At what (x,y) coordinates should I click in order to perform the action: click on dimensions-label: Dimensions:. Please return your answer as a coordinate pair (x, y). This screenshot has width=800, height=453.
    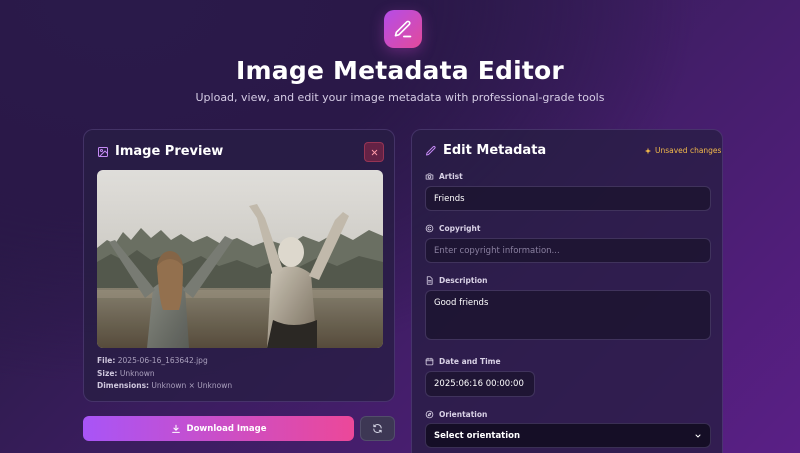
    Looking at the image, I should click on (123, 385).